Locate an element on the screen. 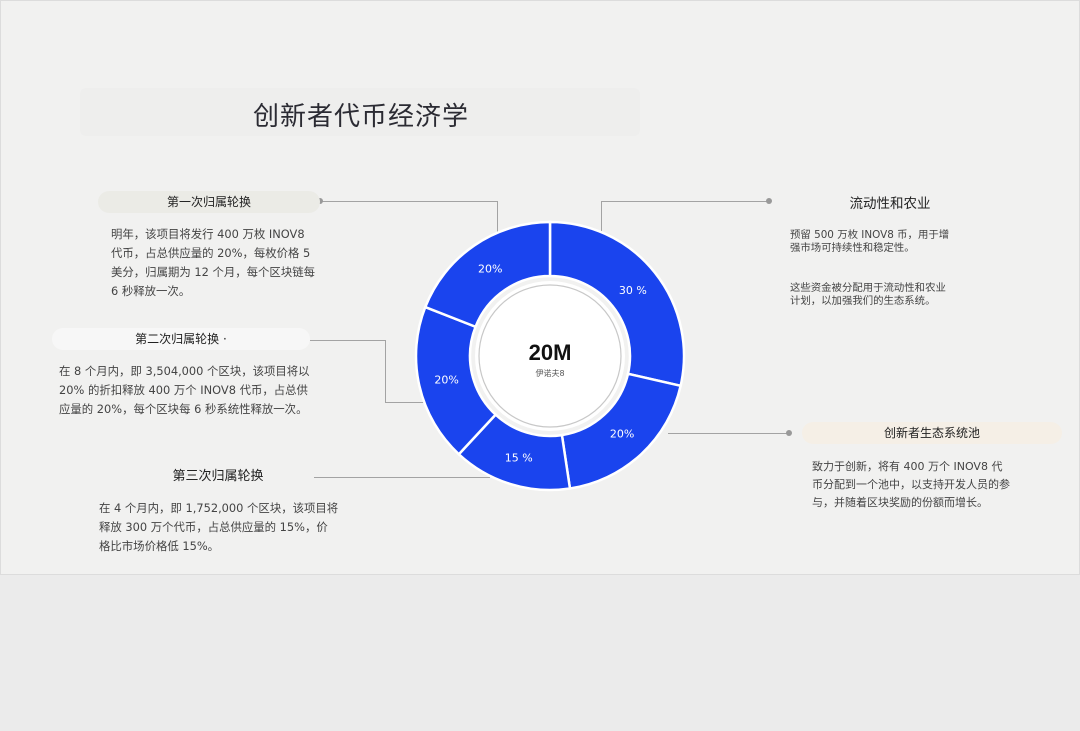 Image resolution: width=1080 pixels, height=731 pixels. ecosystem-heading: 创新者生态系统池 is located at coordinates (932, 433).